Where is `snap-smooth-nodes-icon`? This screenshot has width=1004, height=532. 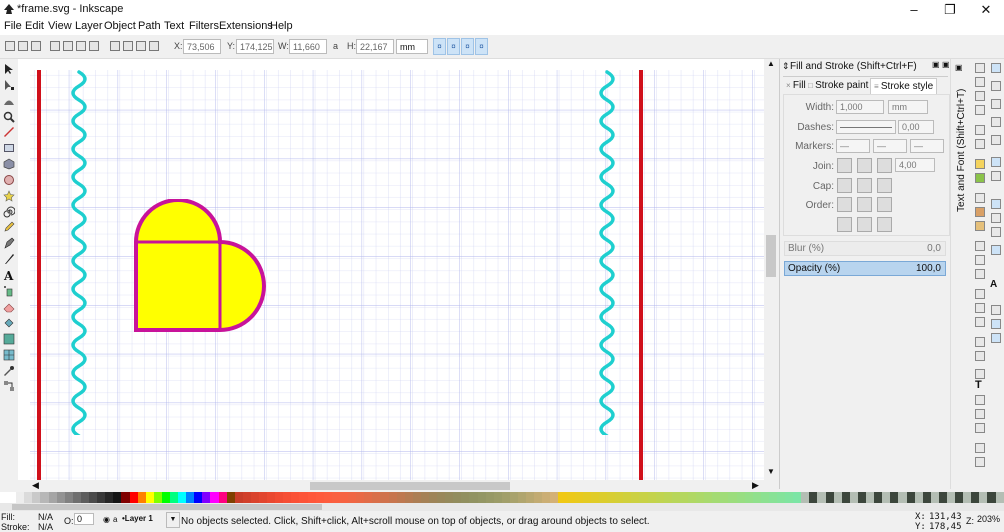 snap-smooth-nodes-icon is located at coordinates (996, 218).